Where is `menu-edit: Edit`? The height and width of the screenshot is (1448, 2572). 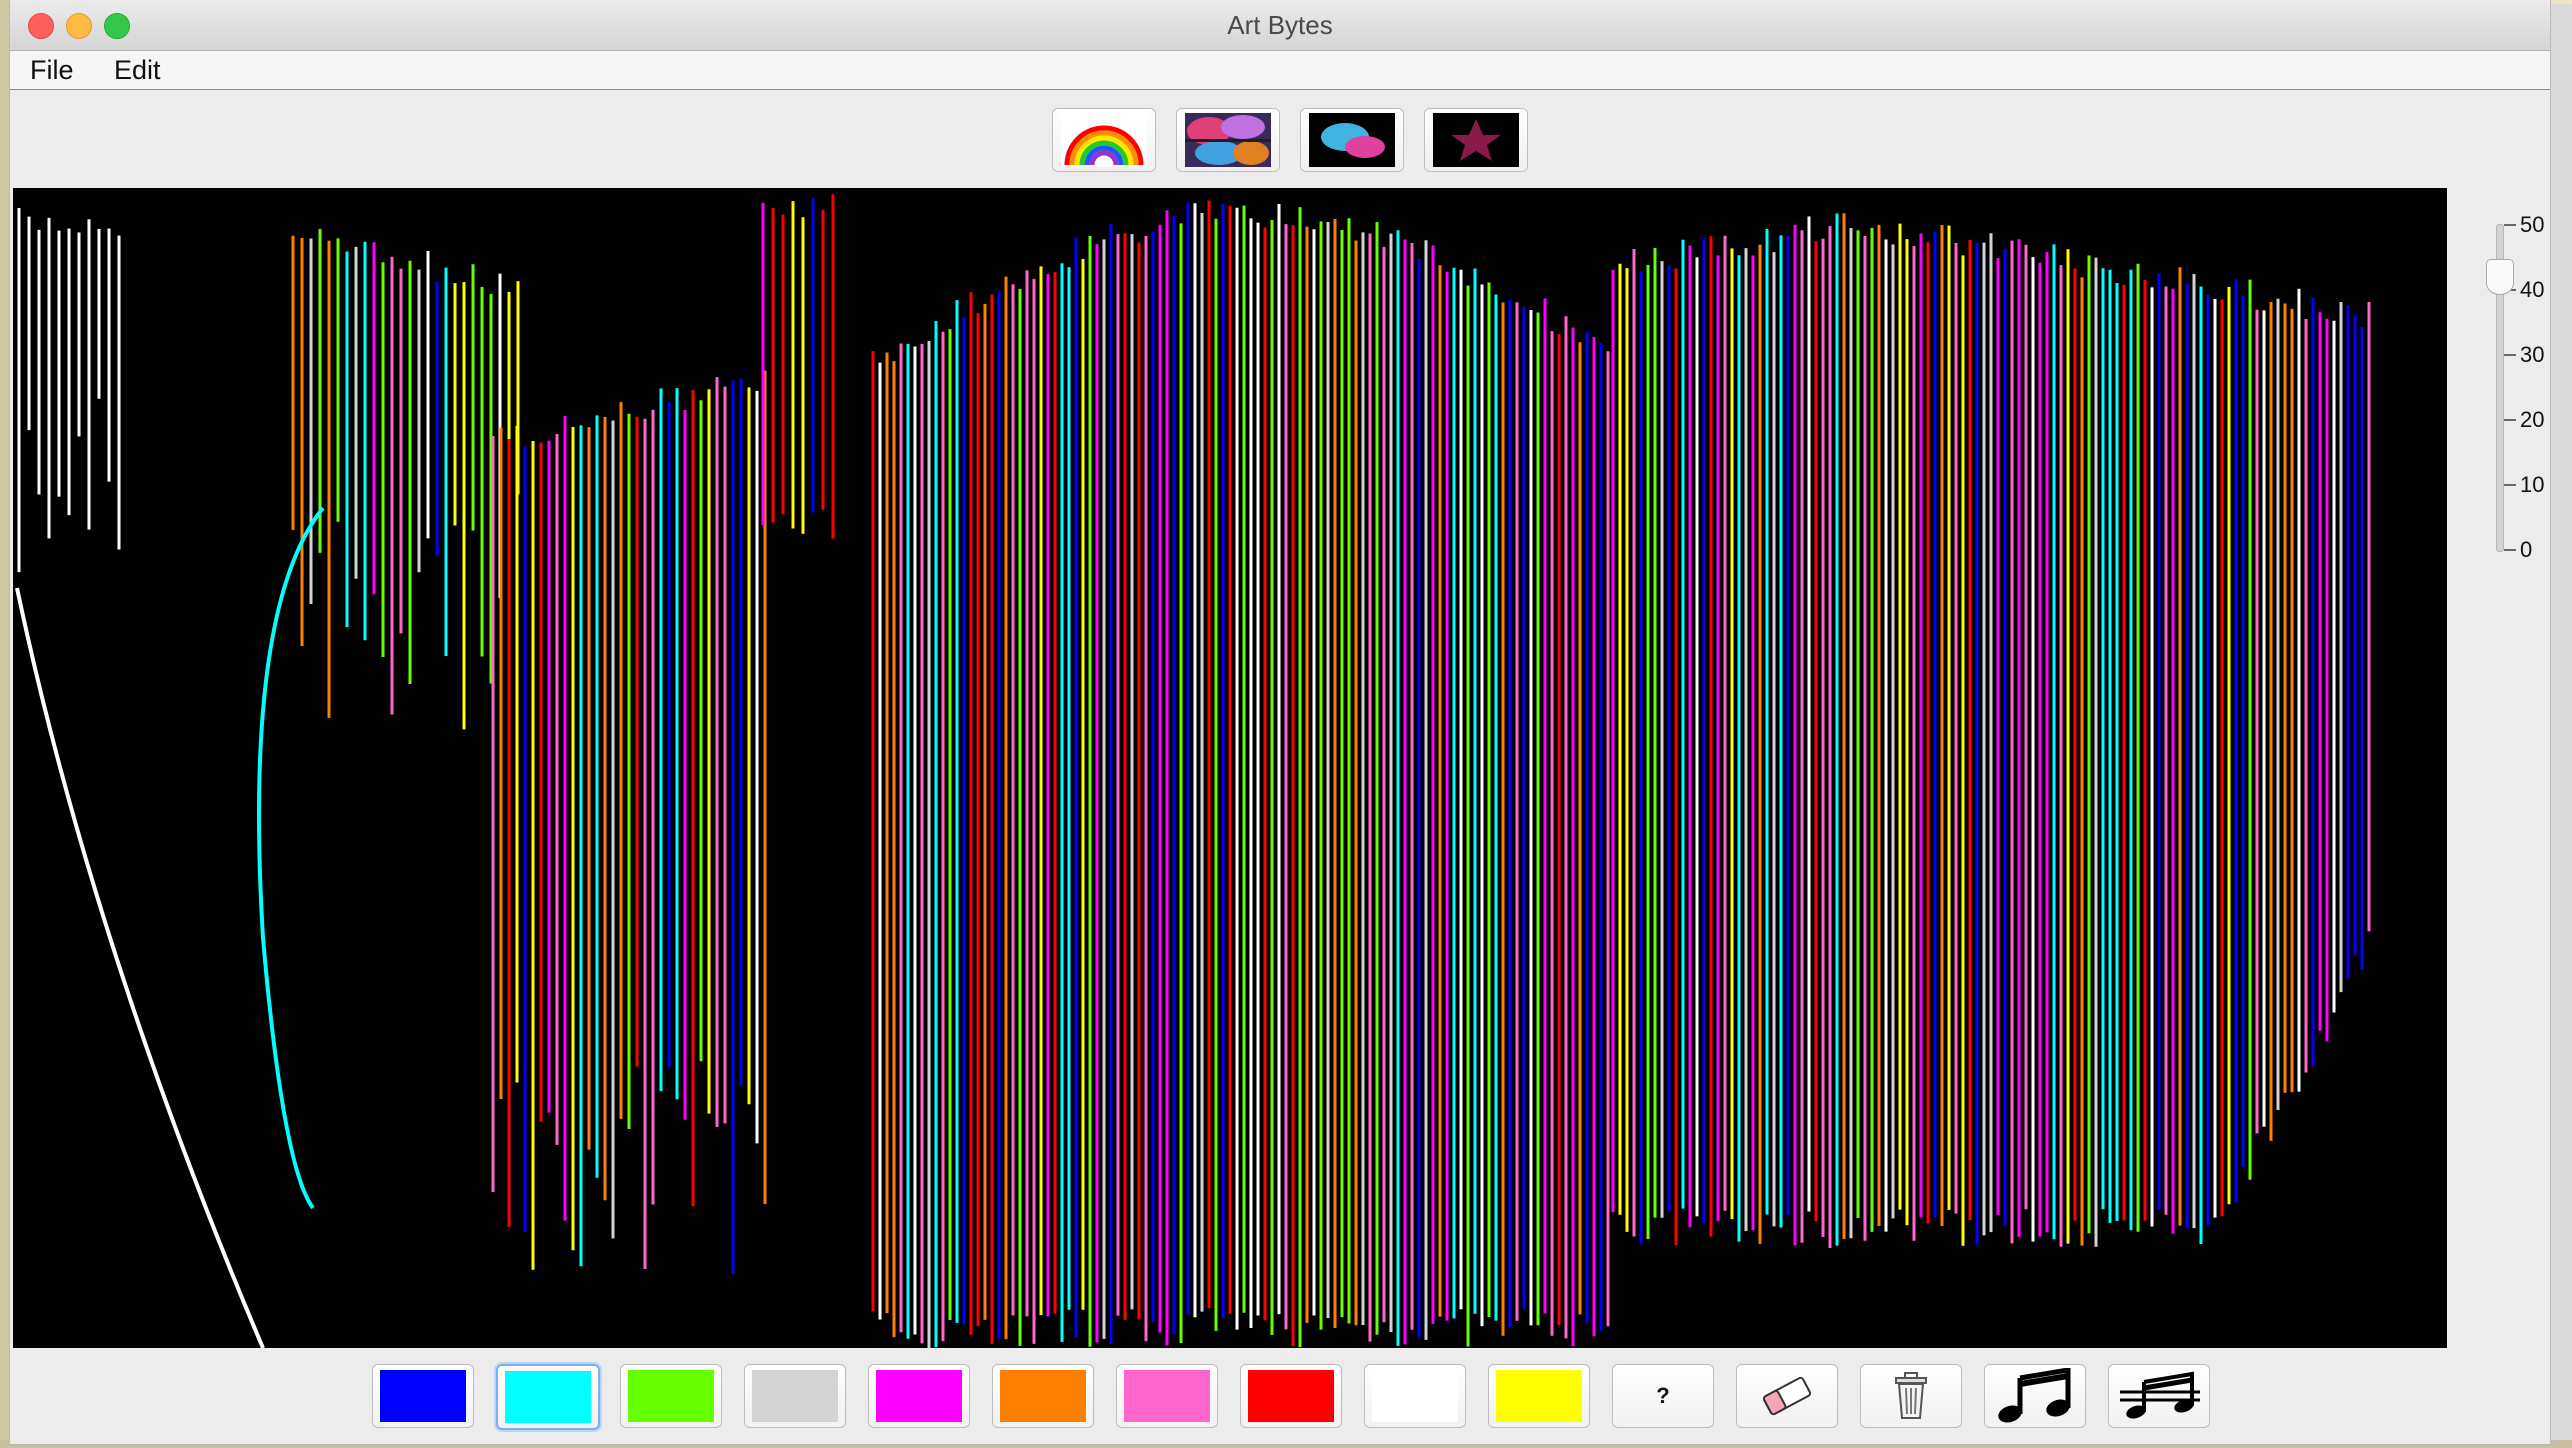
menu-edit: Edit is located at coordinates (137, 70).